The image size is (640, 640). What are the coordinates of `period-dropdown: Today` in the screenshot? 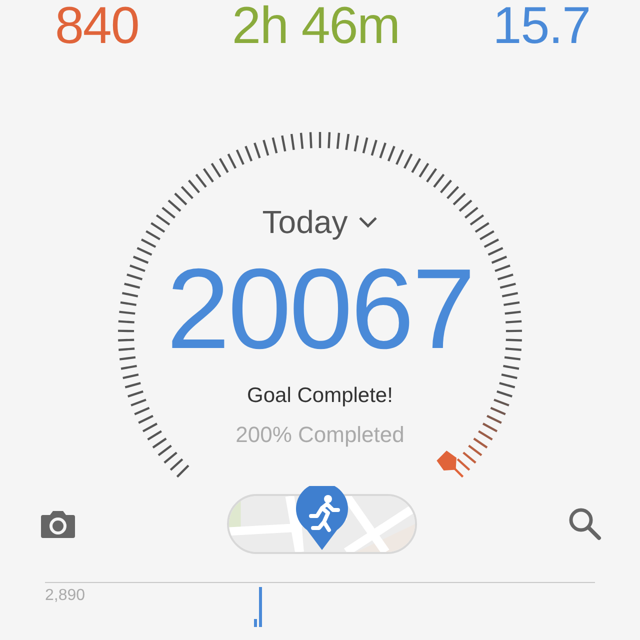 It's located at (320, 222).